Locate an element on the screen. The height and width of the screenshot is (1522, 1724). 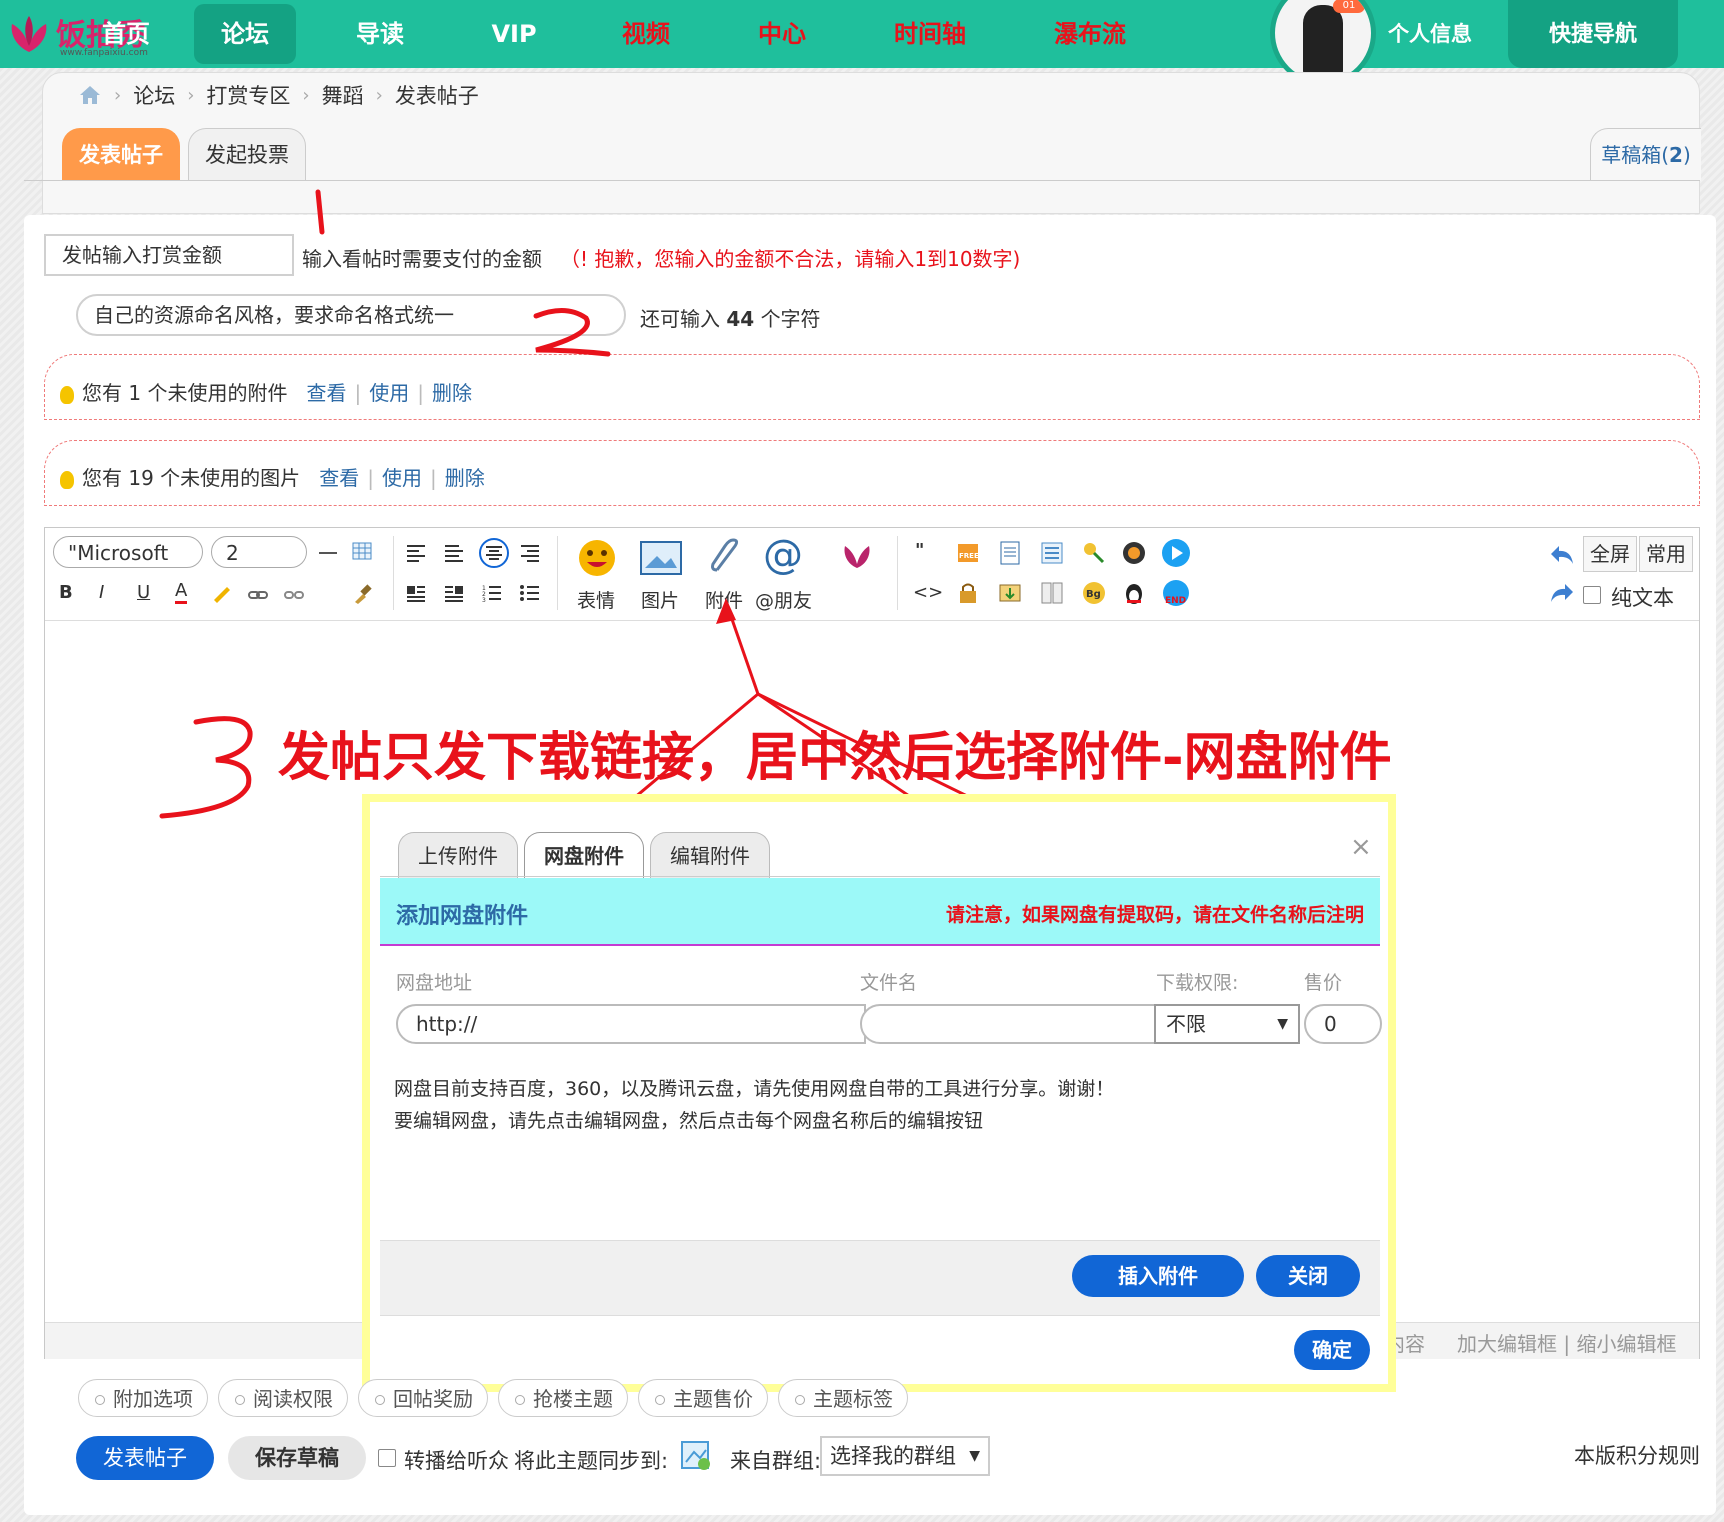
qzone-share-icon is located at coordinates (696, 1456).